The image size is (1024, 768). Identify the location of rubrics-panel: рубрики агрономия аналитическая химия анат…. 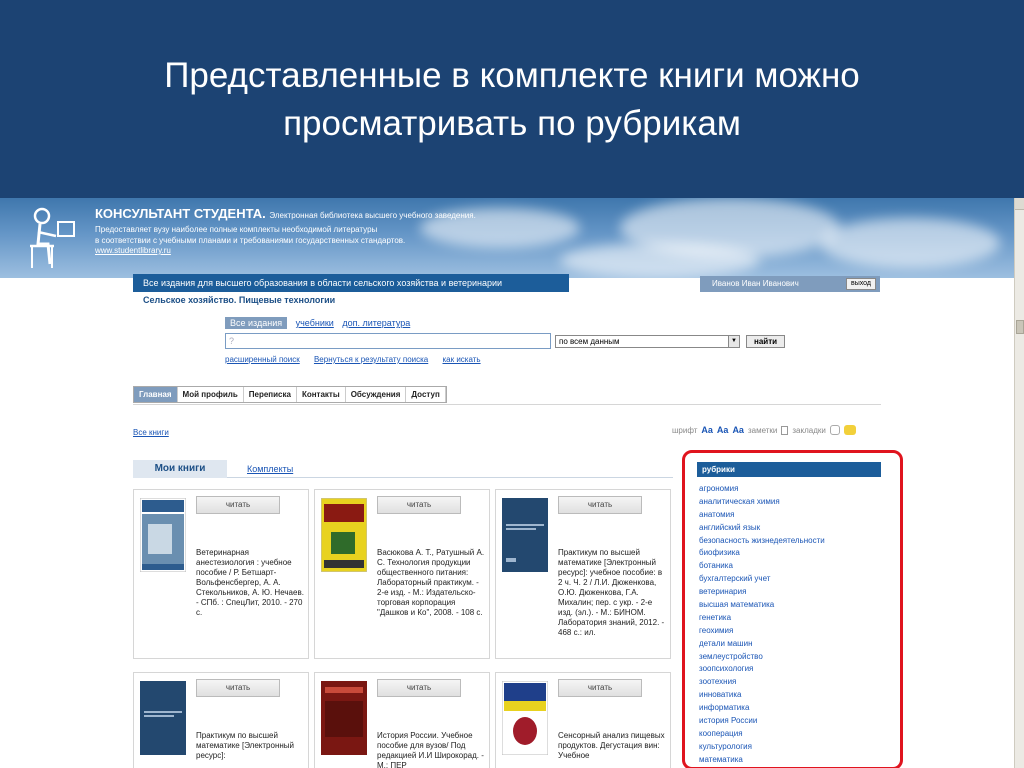
(792, 609).